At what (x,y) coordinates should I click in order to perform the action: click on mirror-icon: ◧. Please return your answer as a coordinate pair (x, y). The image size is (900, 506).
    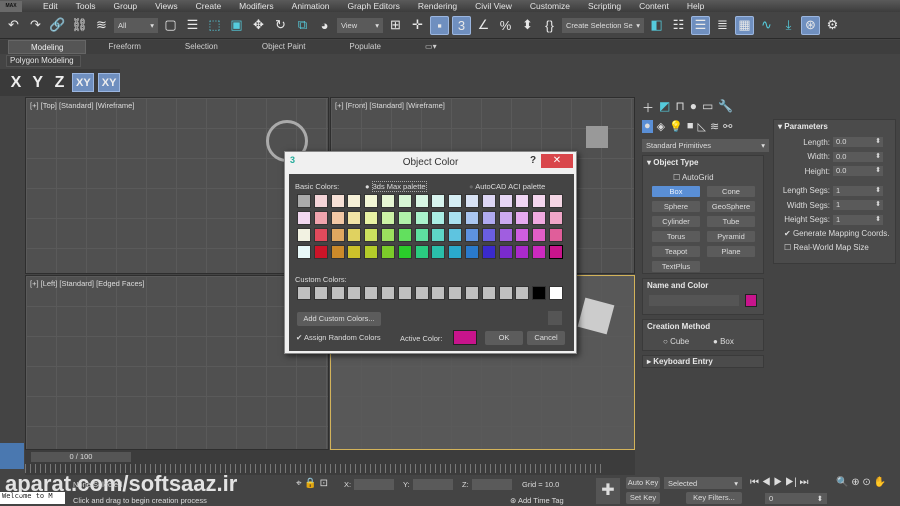
    Looking at the image, I should click on (656, 25).